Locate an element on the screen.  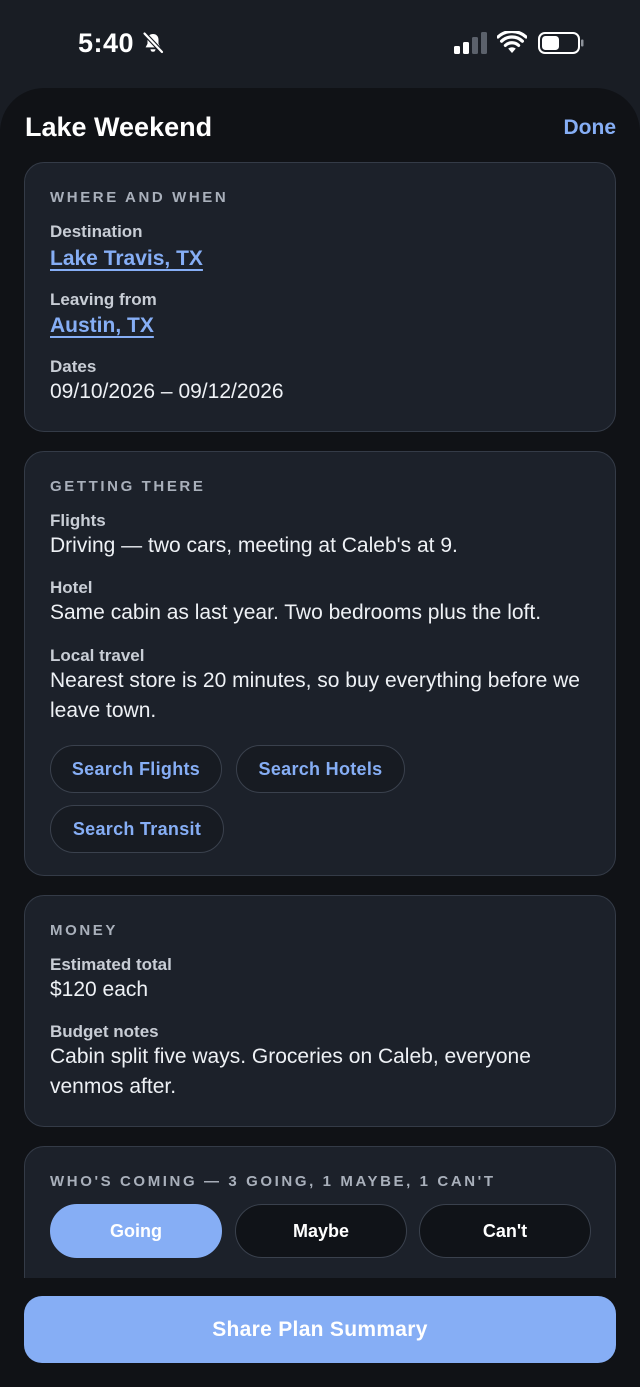
search-flights-button: Search Flights is located at coordinates (136, 769).